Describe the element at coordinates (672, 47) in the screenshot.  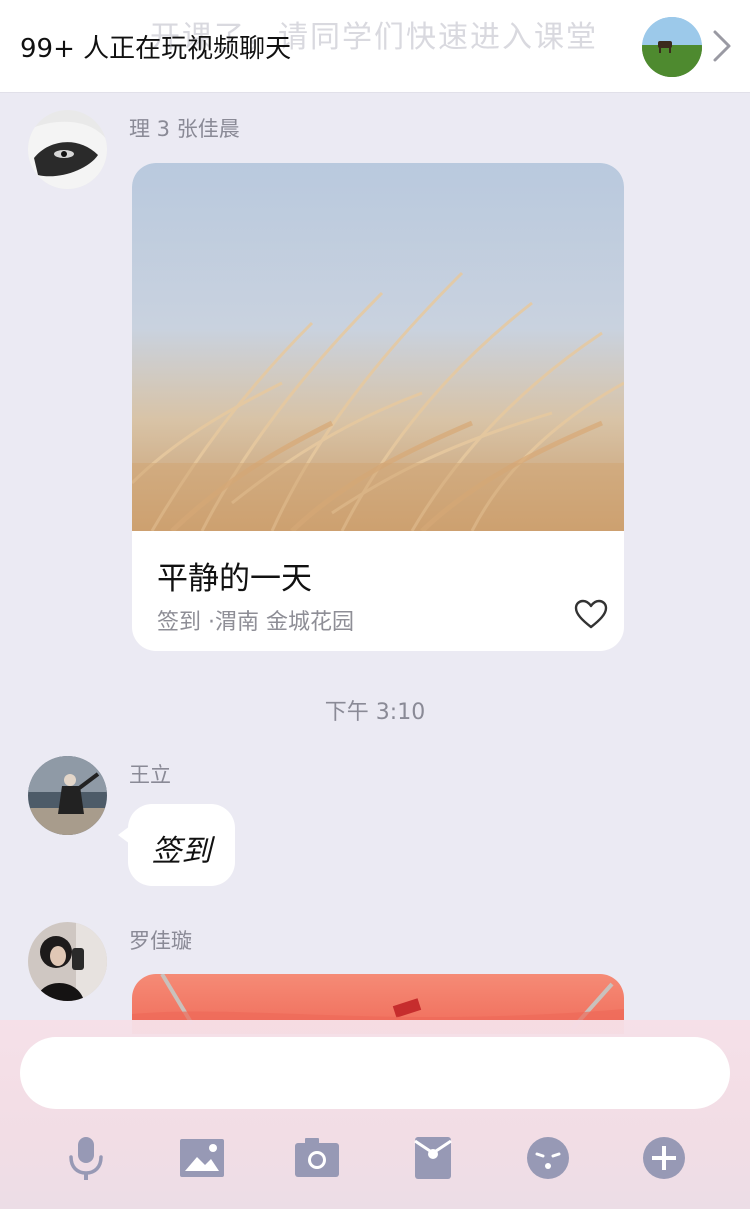
I see `banner-thumbnail` at that location.